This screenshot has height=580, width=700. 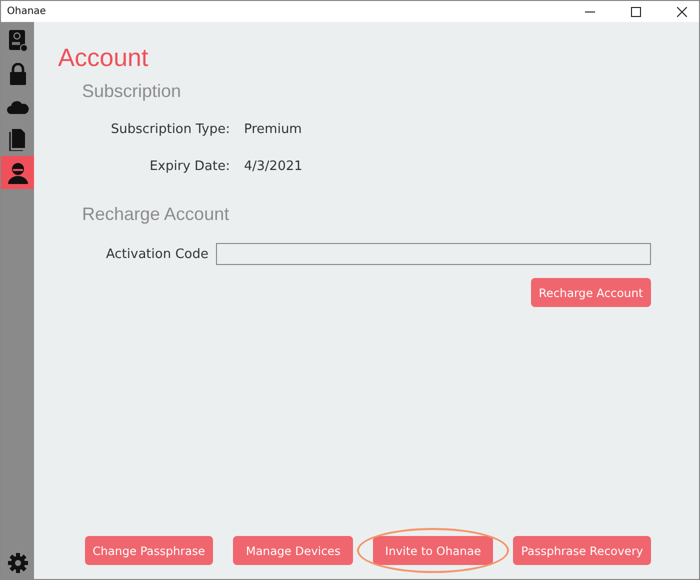 What do you see at coordinates (189, 166) in the screenshot?
I see `field-label: Expiry Date:` at bounding box center [189, 166].